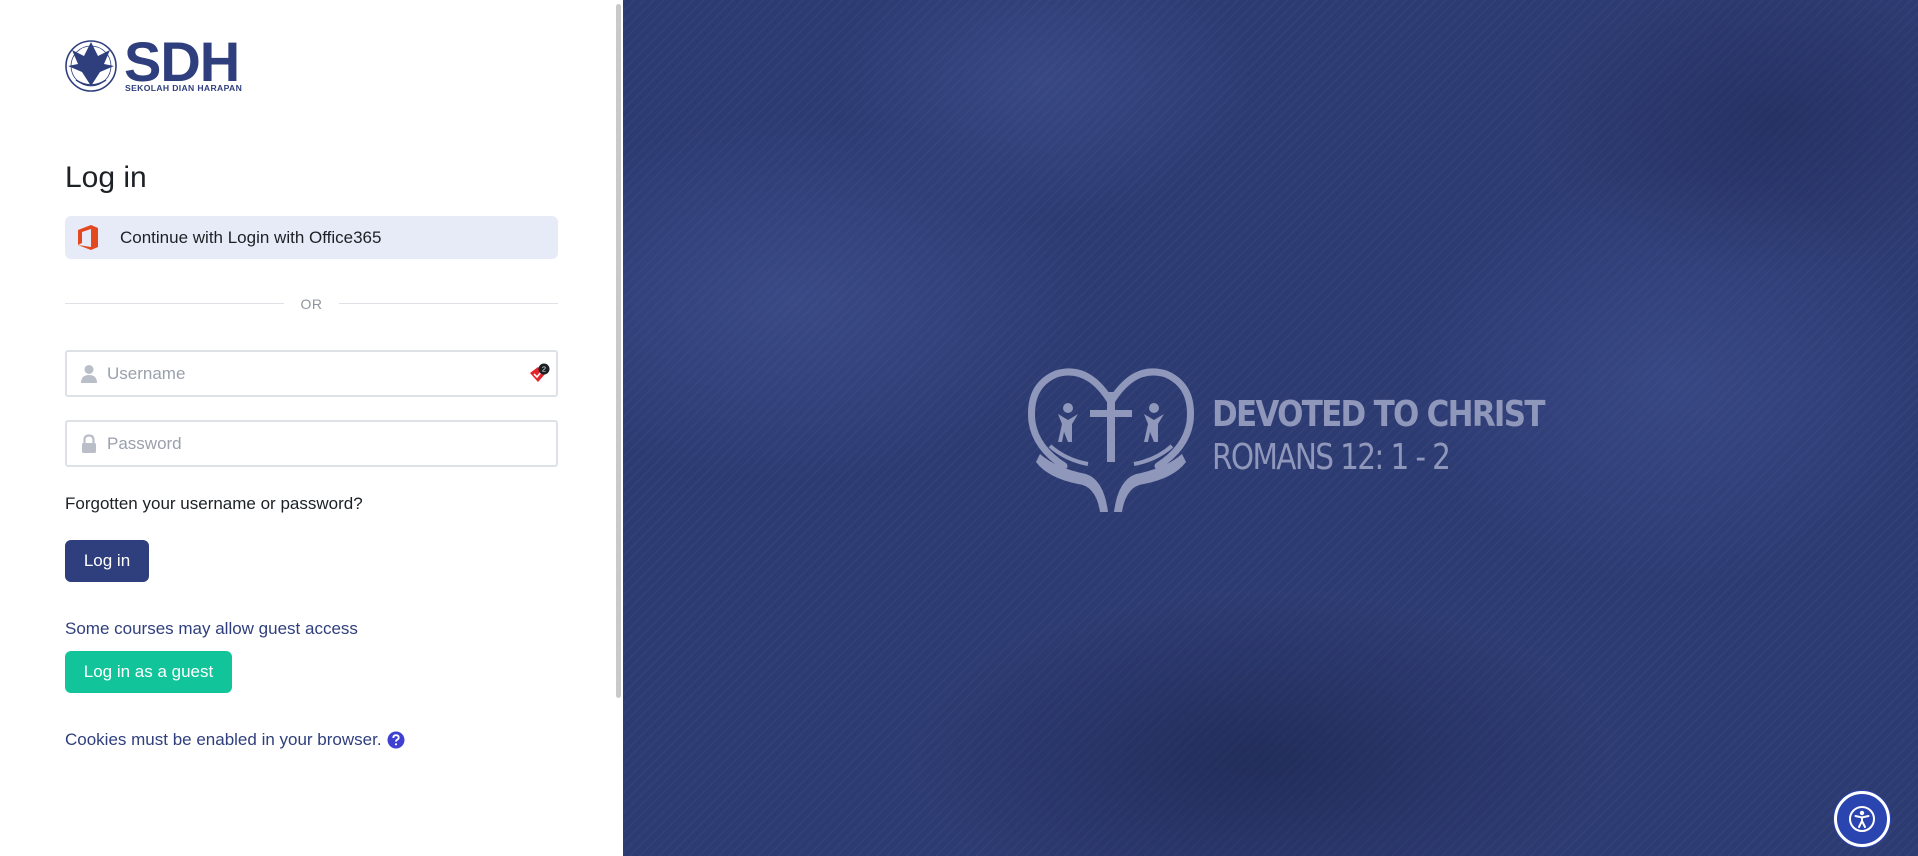 This screenshot has height=856, width=1918. Describe the element at coordinates (107, 561) in the screenshot. I see `login-button: Log in` at that location.